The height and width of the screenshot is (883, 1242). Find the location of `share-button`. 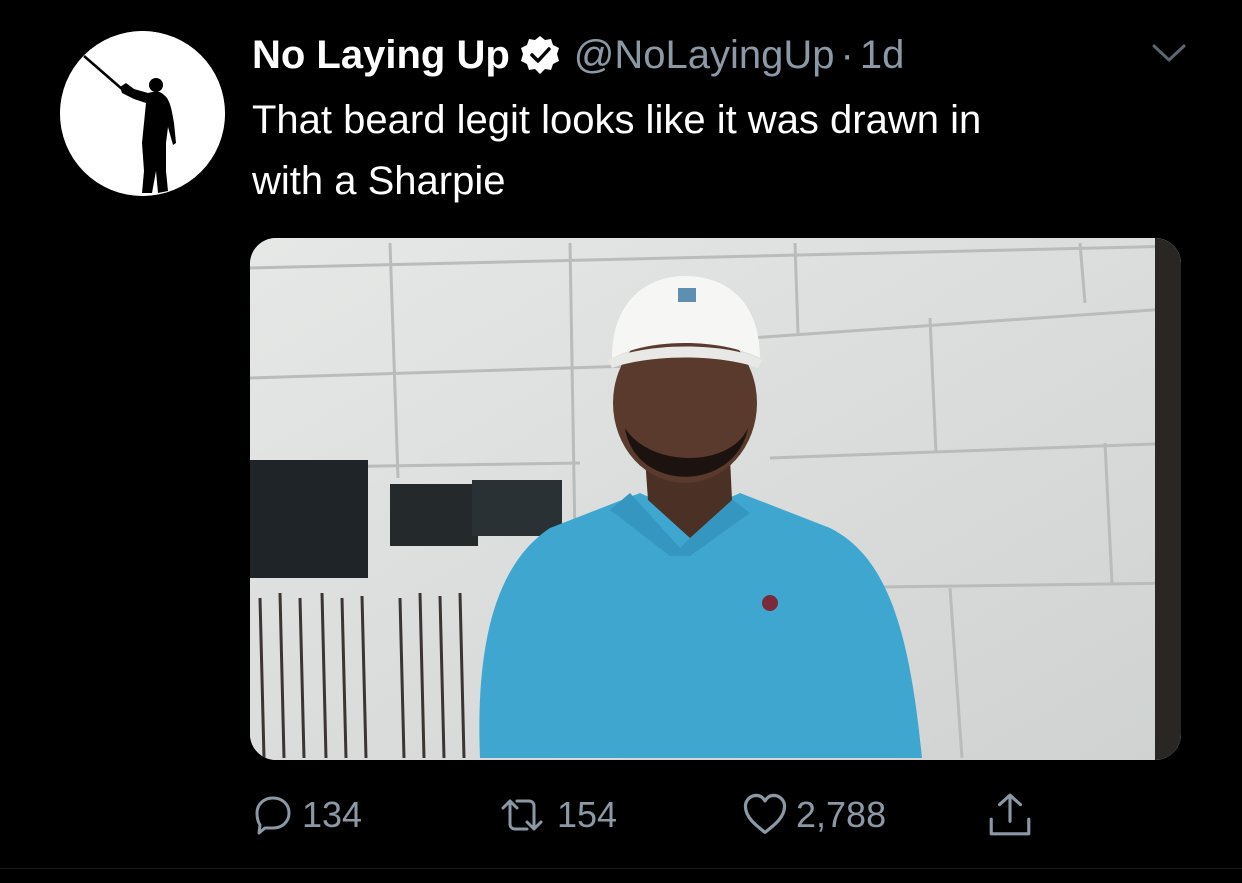

share-button is located at coordinates (1010, 814).